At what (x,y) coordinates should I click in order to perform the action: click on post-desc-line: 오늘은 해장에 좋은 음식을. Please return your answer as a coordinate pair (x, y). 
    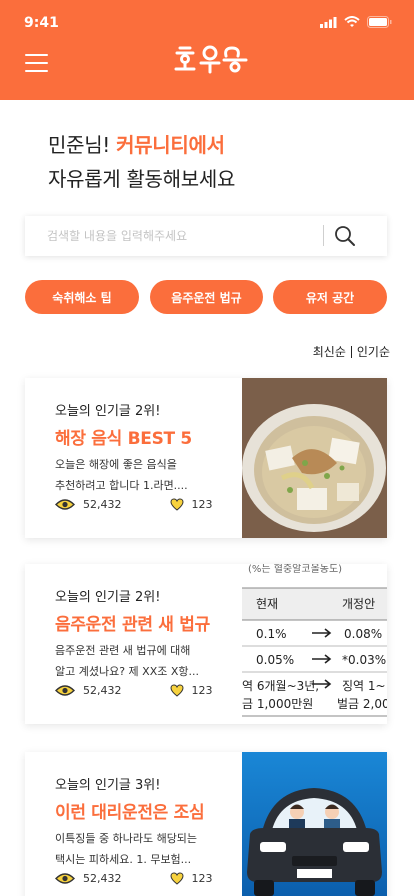
    Looking at the image, I should click on (116, 464).